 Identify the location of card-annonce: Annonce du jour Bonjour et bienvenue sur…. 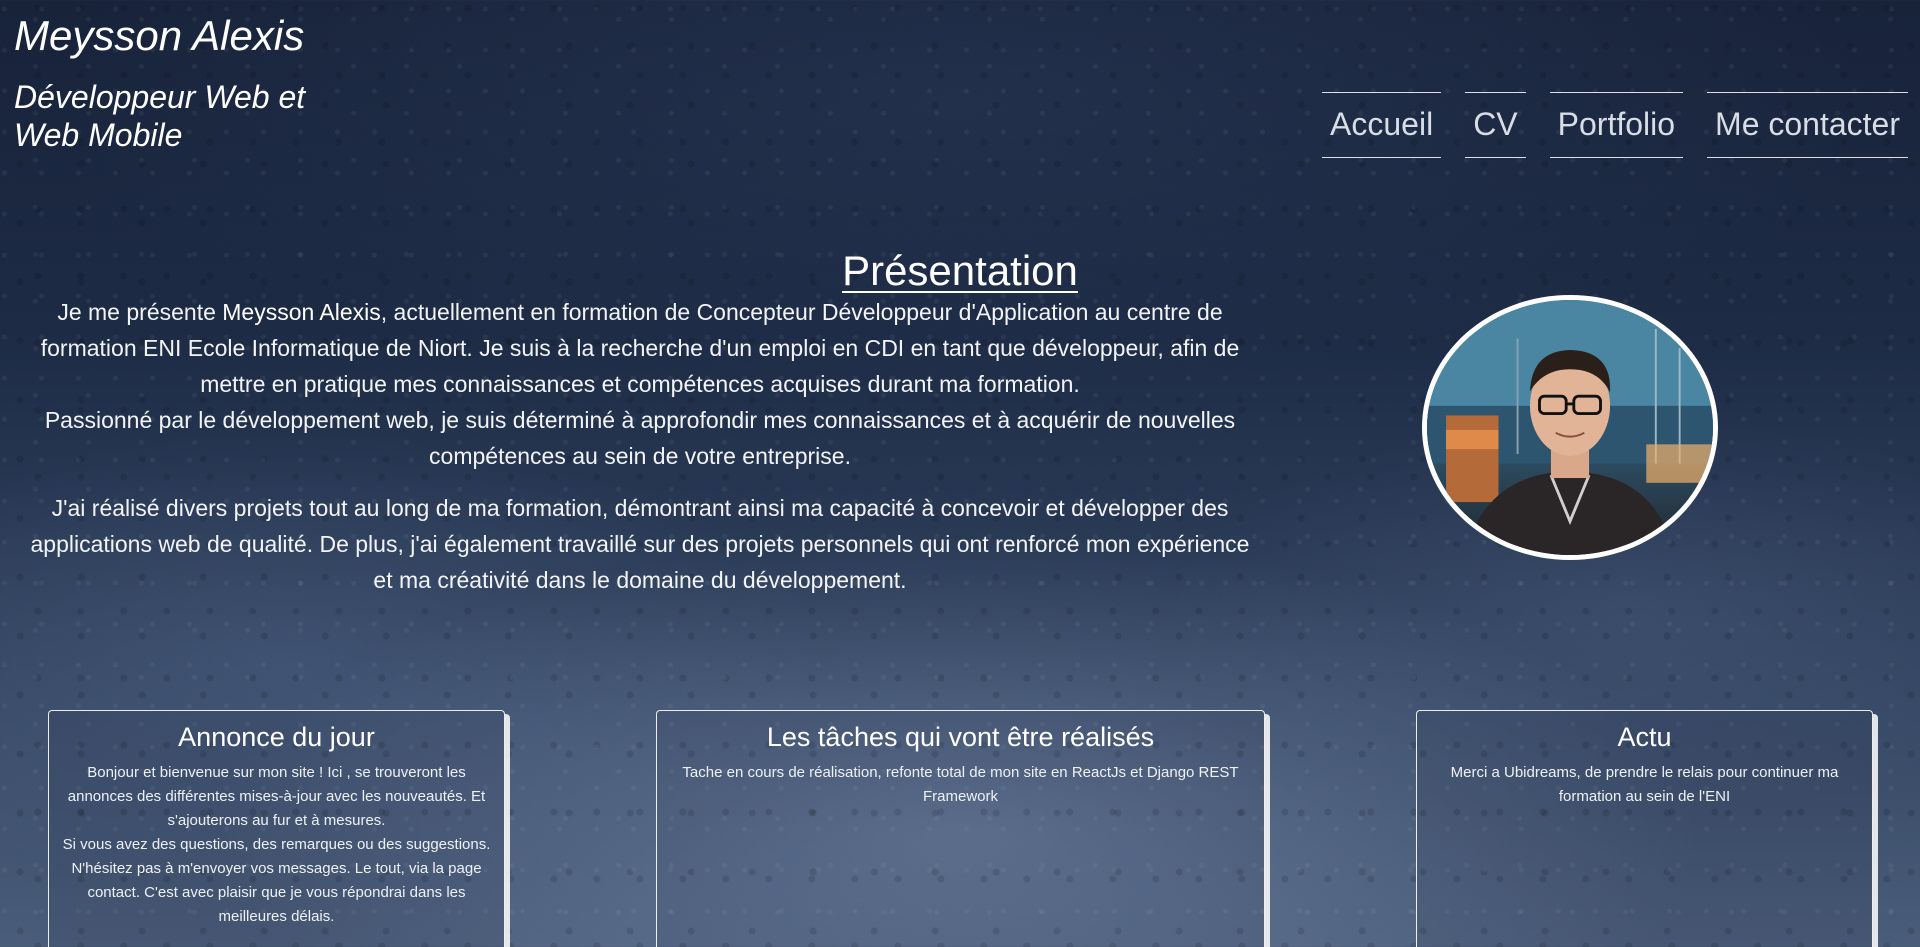
(276, 828).